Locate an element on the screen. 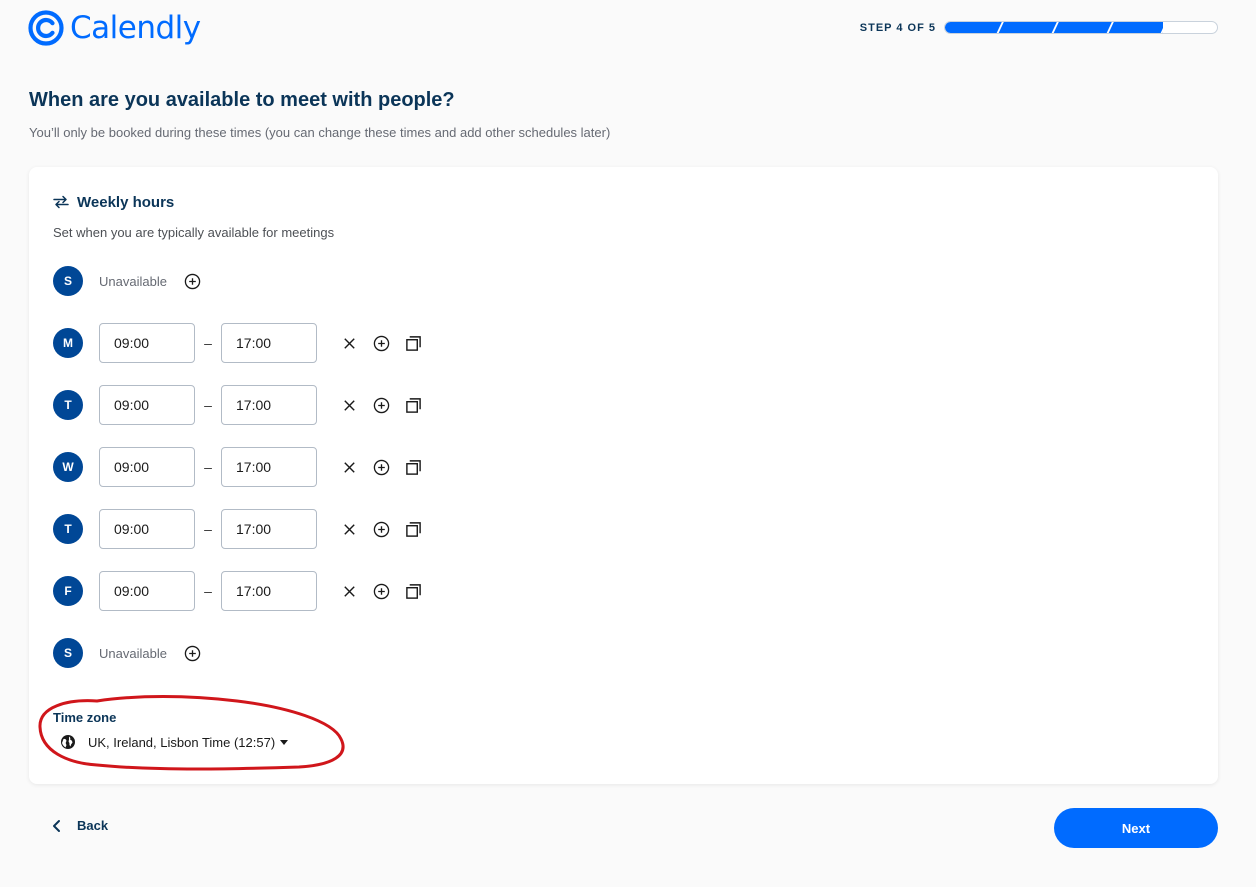 Image resolution: width=1256 pixels, height=887 pixels. repeat-arrows-icon is located at coordinates (61, 202).